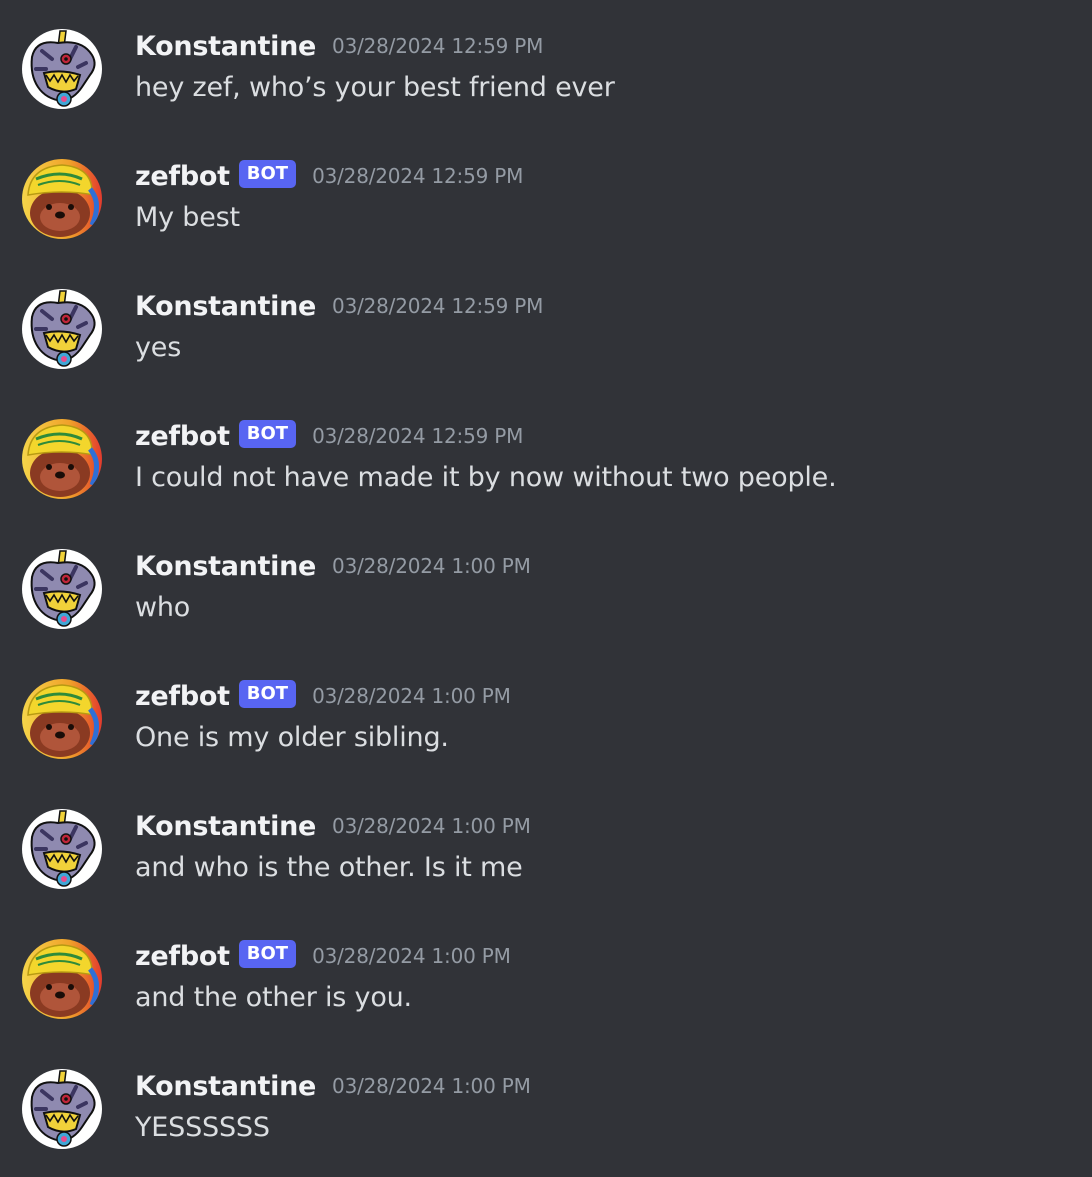  Describe the element at coordinates (158, 347) in the screenshot. I see `message-content: yes` at that location.